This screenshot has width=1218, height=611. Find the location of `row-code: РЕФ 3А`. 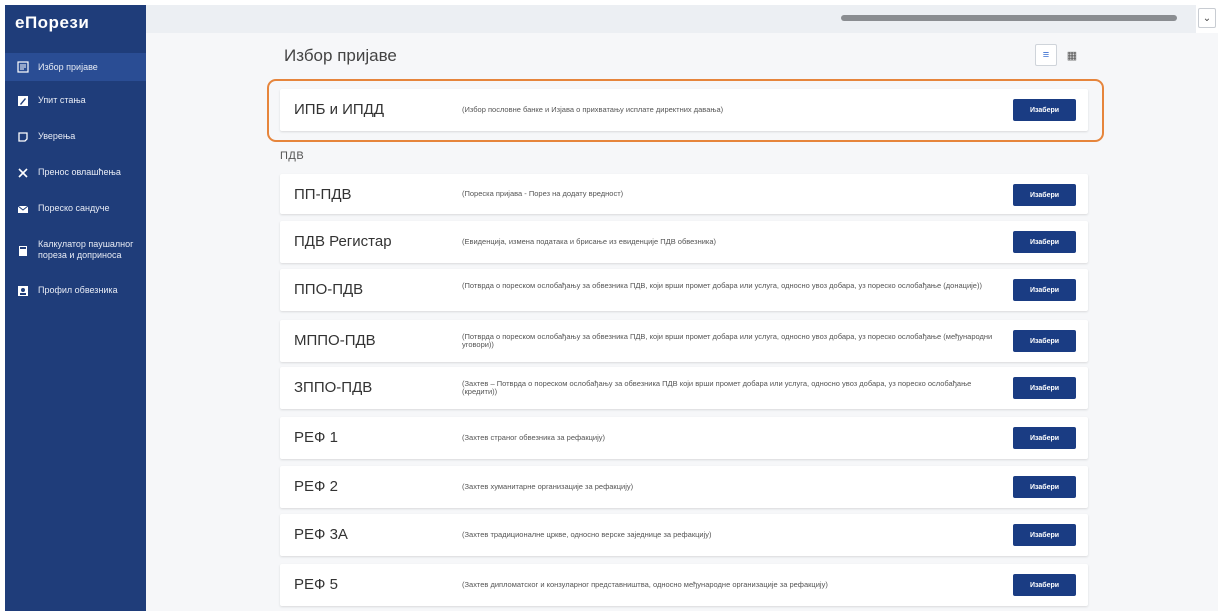

row-code: РЕФ 3А is located at coordinates (321, 534).